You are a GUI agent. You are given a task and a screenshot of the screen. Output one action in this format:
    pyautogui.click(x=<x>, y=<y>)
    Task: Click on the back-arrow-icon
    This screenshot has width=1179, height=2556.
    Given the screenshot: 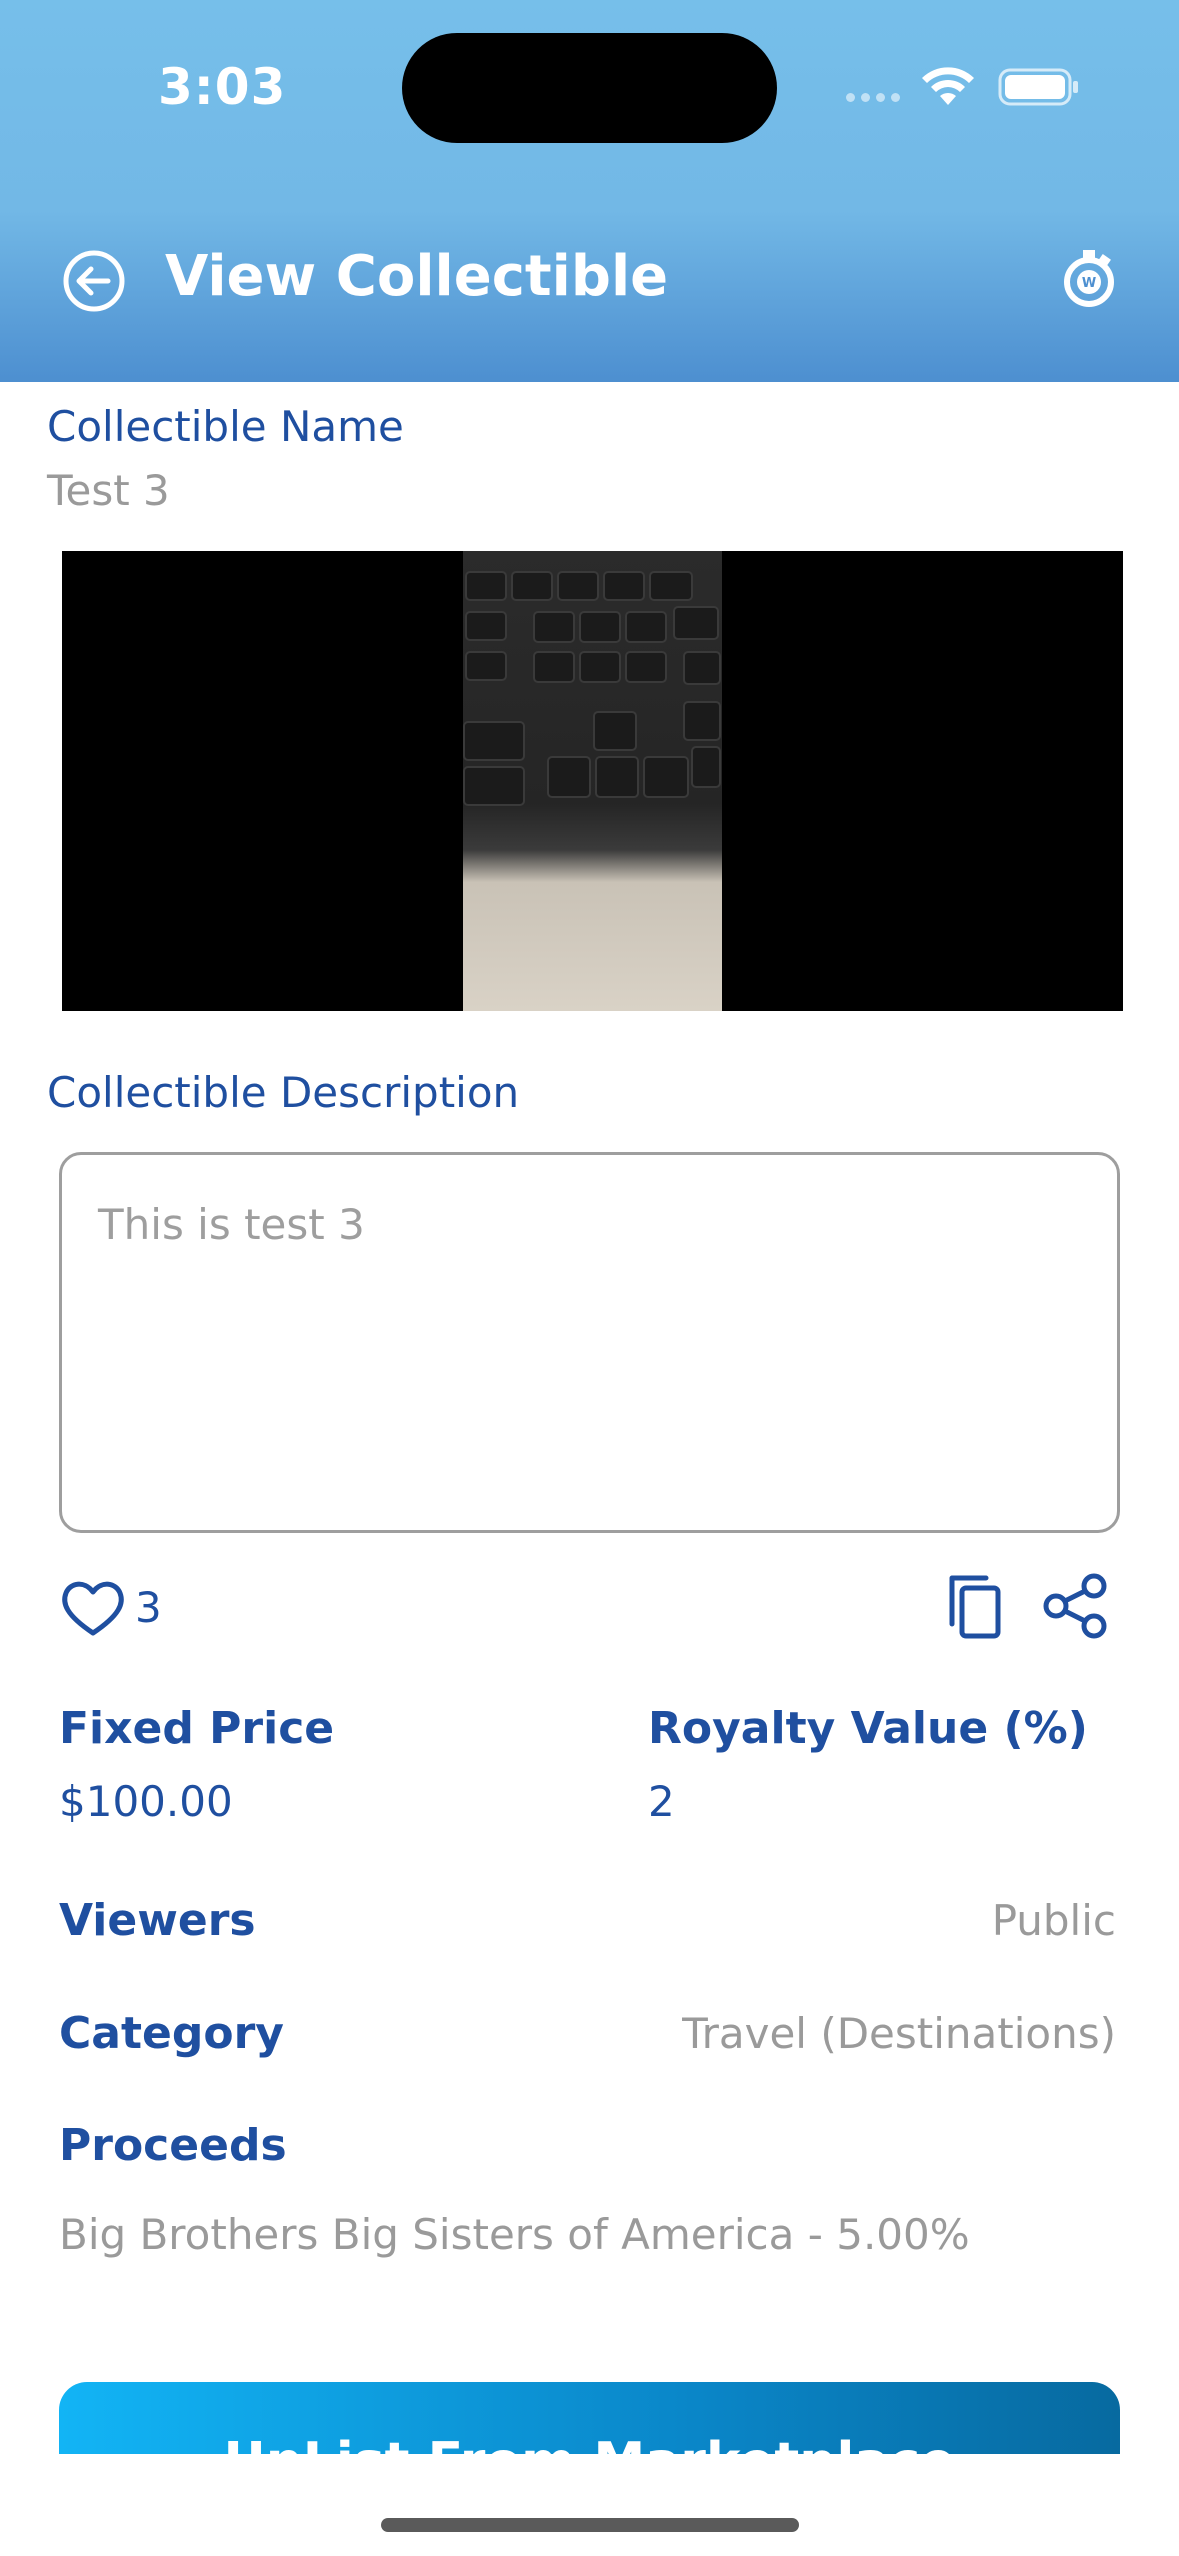 What is the action you would take?
    pyautogui.click(x=94, y=281)
    